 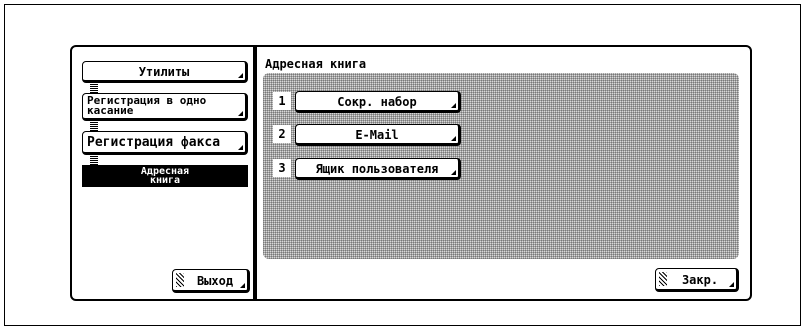 I want to click on close-label: Закр., so click(x=700, y=280).